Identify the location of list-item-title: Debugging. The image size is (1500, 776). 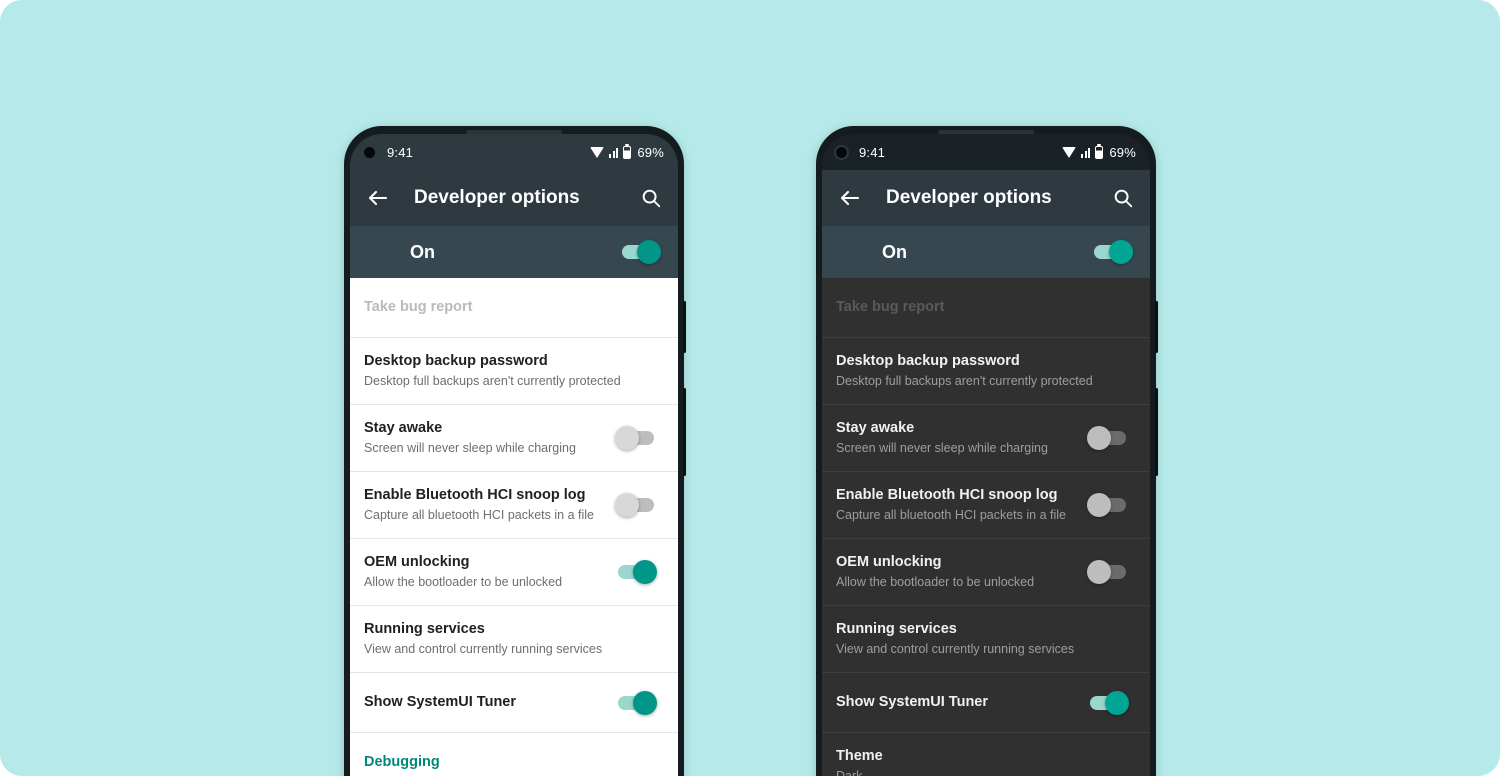
(402, 762).